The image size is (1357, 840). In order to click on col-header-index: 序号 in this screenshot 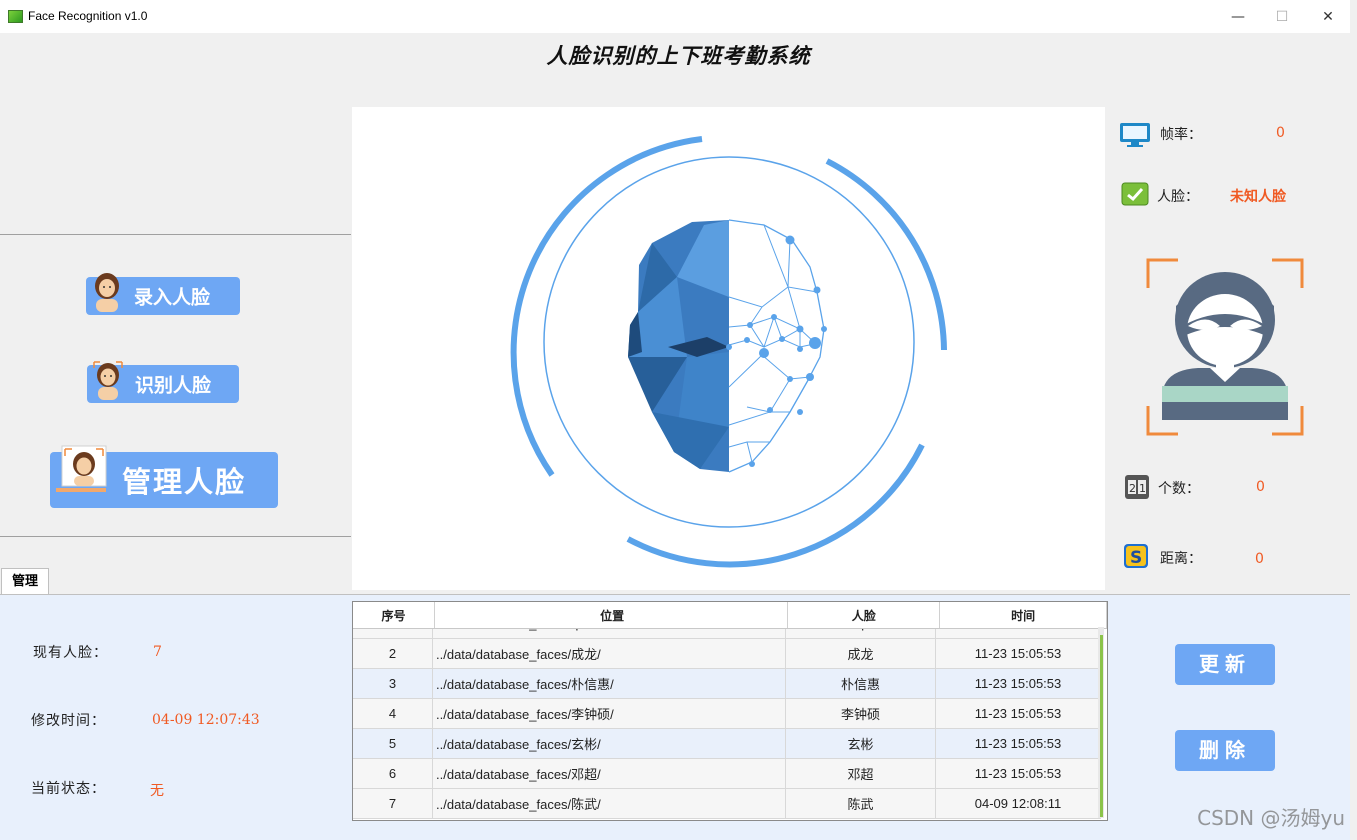, I will do `click(394, 615)`.